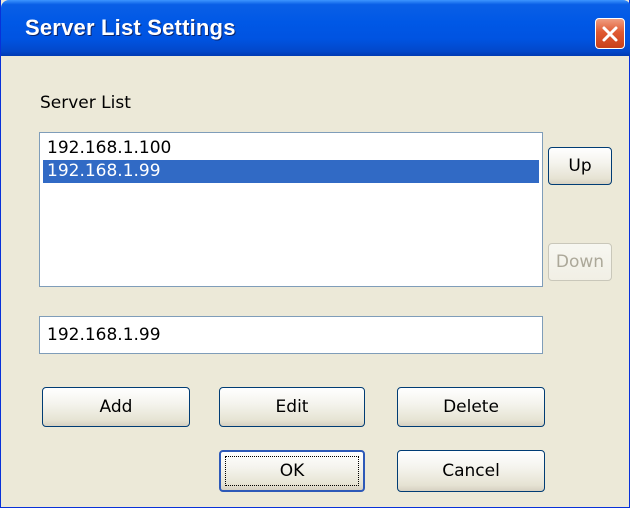  I want to click on close-icon, so click(610, 34).